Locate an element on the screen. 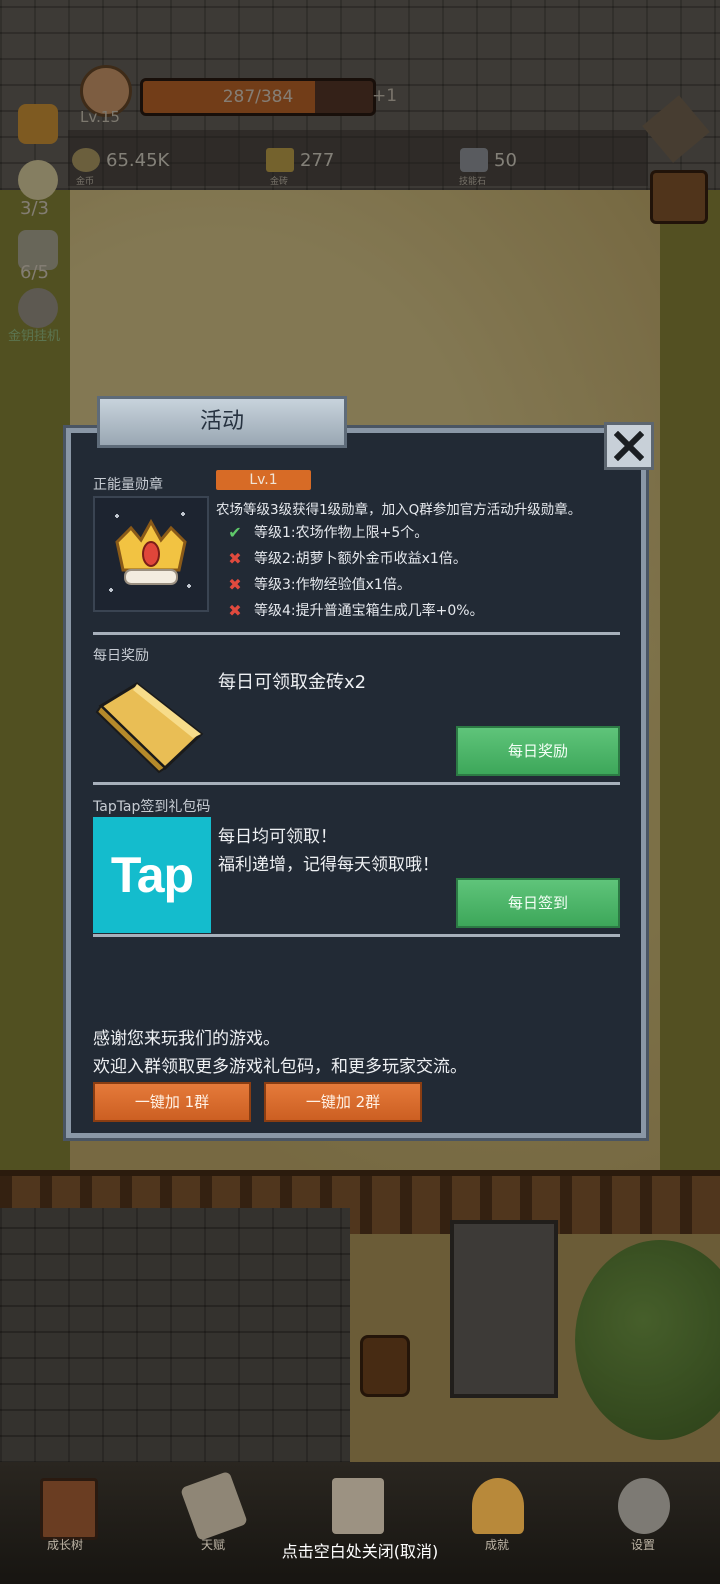  gold-brick-image is located at coordinates (152, 726).